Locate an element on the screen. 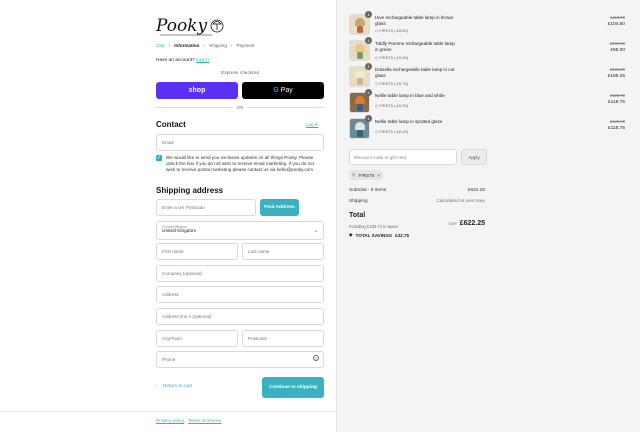 The image size is (640, 432). savings-value: £32.75 is located at coordinates (402, 235).